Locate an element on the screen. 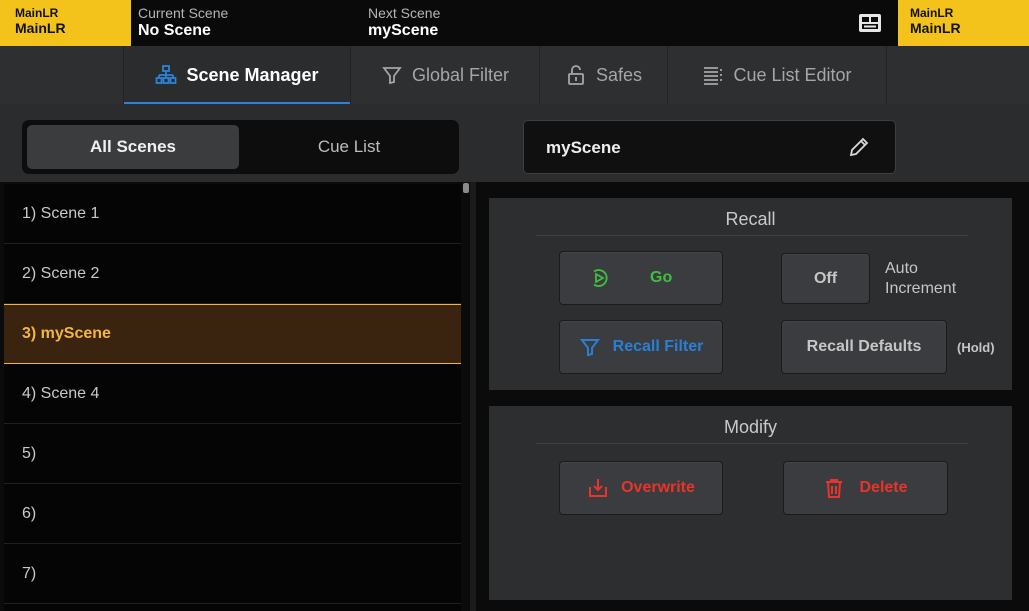 The height and width of the screenshot is (611, 1029). main-bus-right-line2: MainLR is located at coordinates (935, 28).